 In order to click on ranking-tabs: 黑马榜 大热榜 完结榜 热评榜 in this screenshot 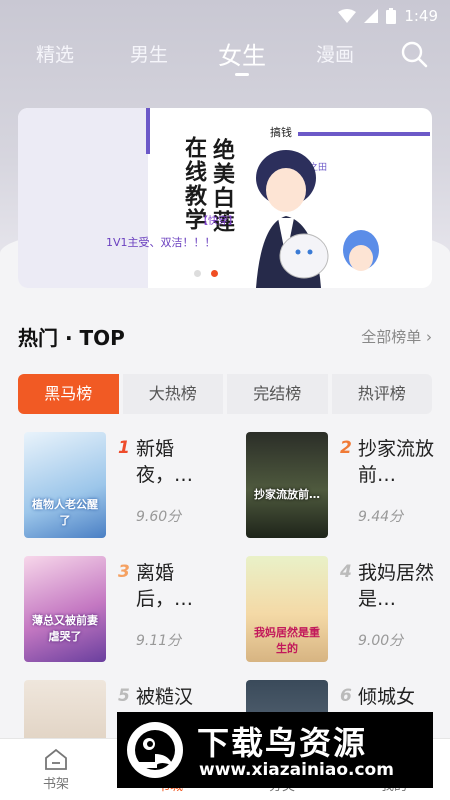, I will do `click(225, 394)`.